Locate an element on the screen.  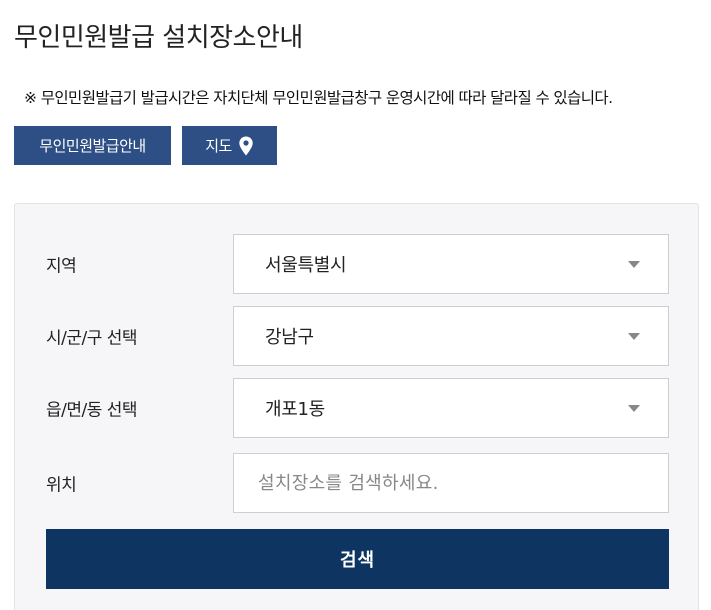
town-row: 읍/면/동 선택 개포1동 is located at coordinates (356, 408).